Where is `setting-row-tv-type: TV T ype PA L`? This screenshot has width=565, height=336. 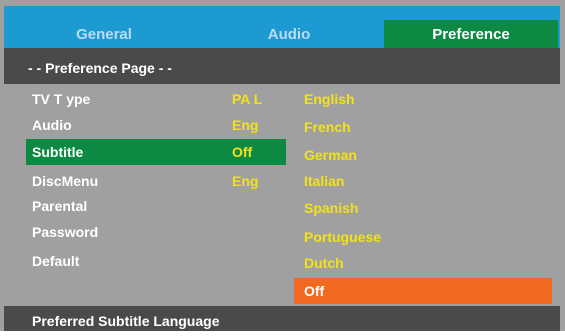 setting-row-tv-type: TV T ype PA L is located at coordinates (156, 99).